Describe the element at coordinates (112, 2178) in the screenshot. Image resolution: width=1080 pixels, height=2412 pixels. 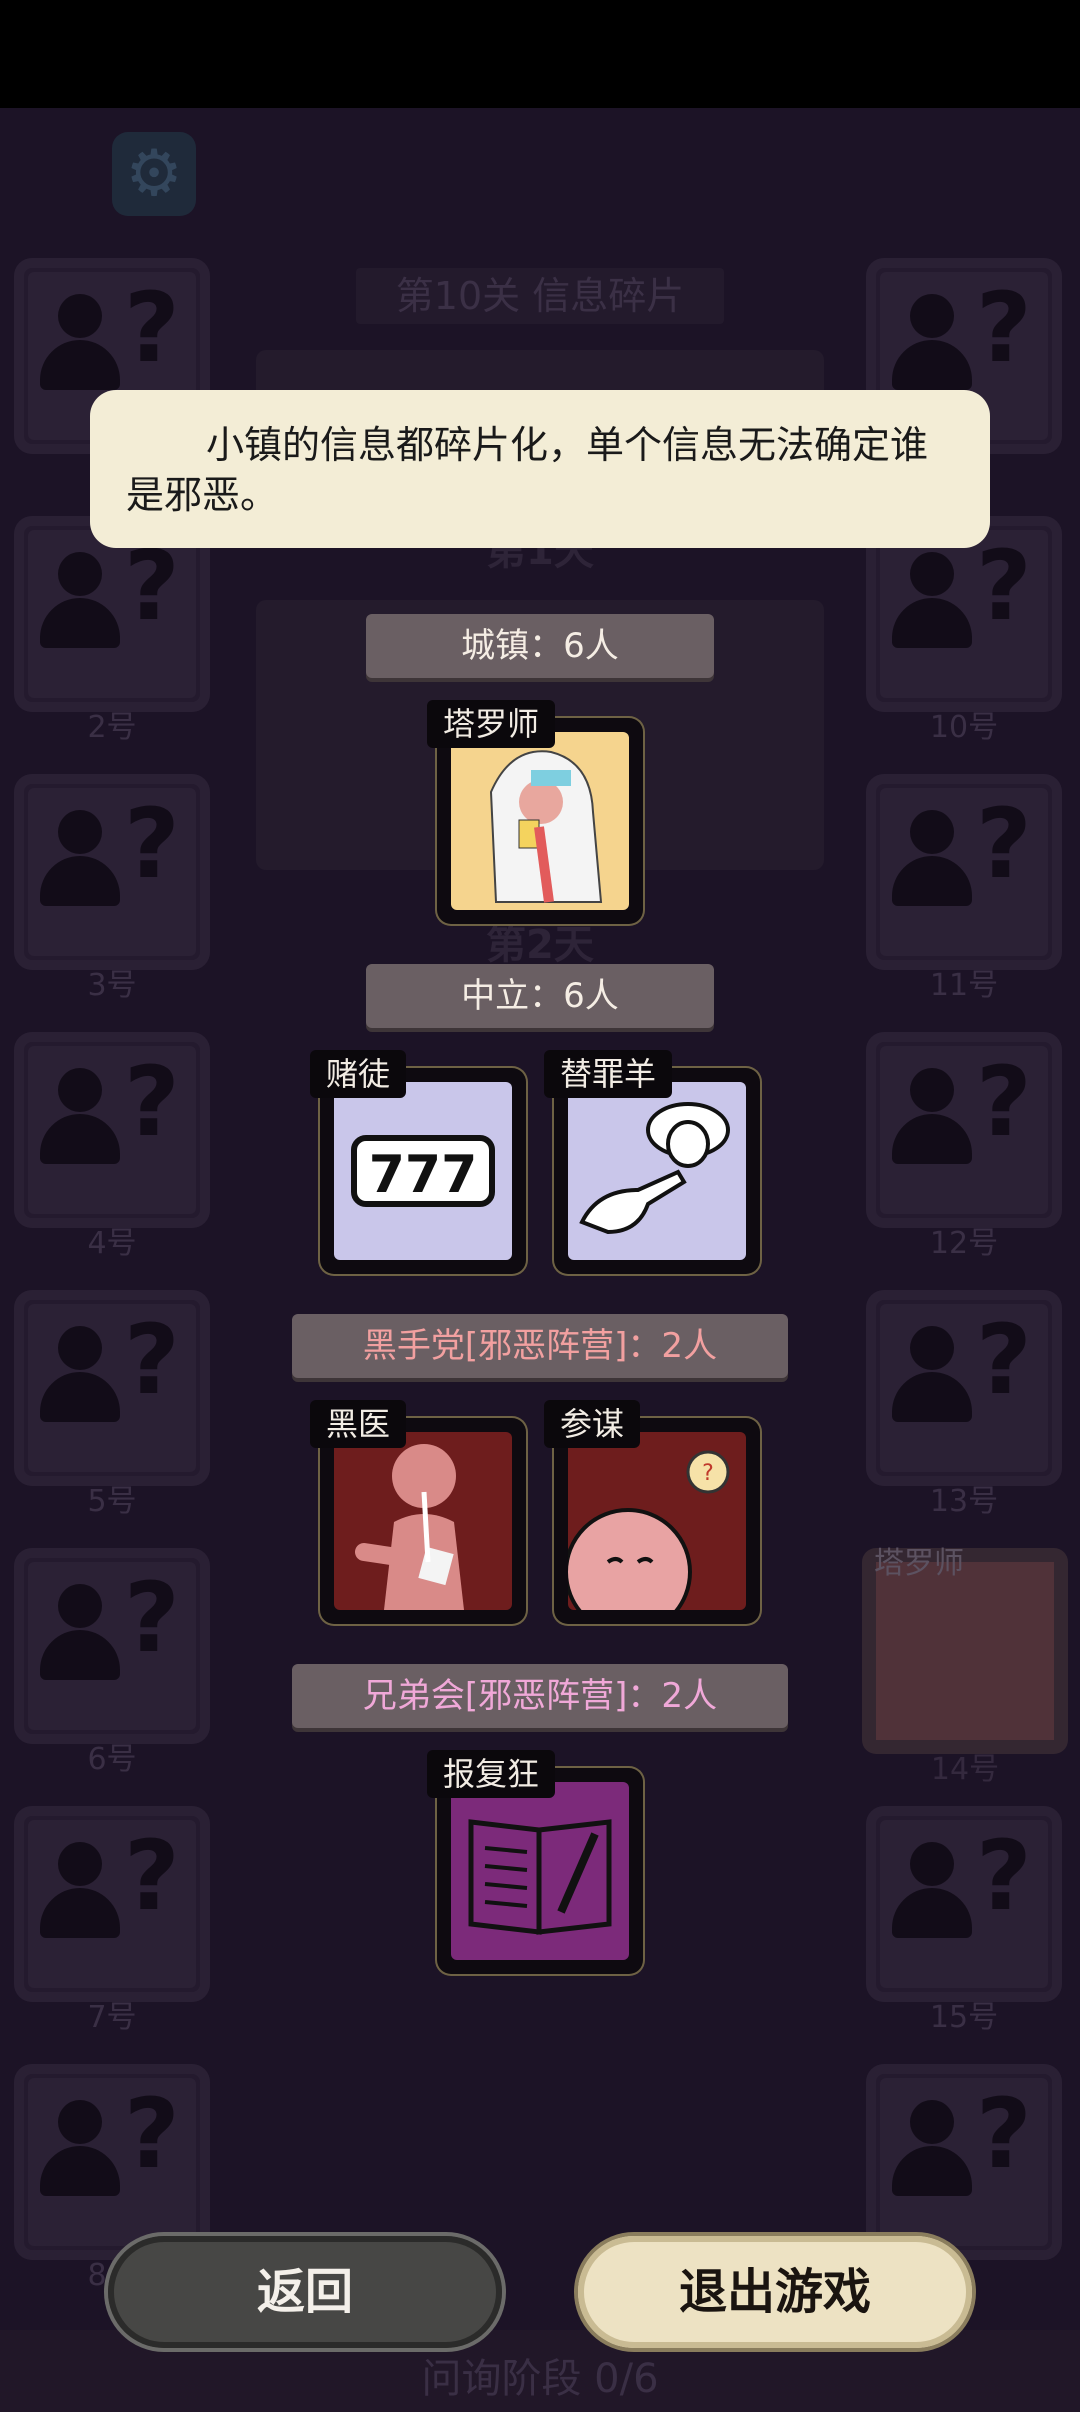
I see `player-slot: ?8号` at that location.